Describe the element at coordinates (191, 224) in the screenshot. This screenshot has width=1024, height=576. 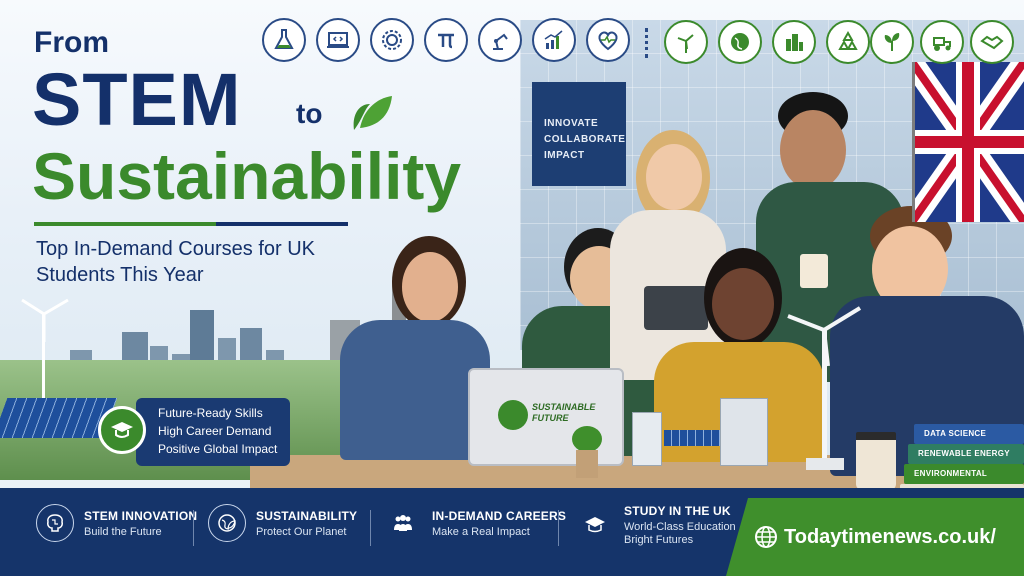
I see `title-divider` at that location.